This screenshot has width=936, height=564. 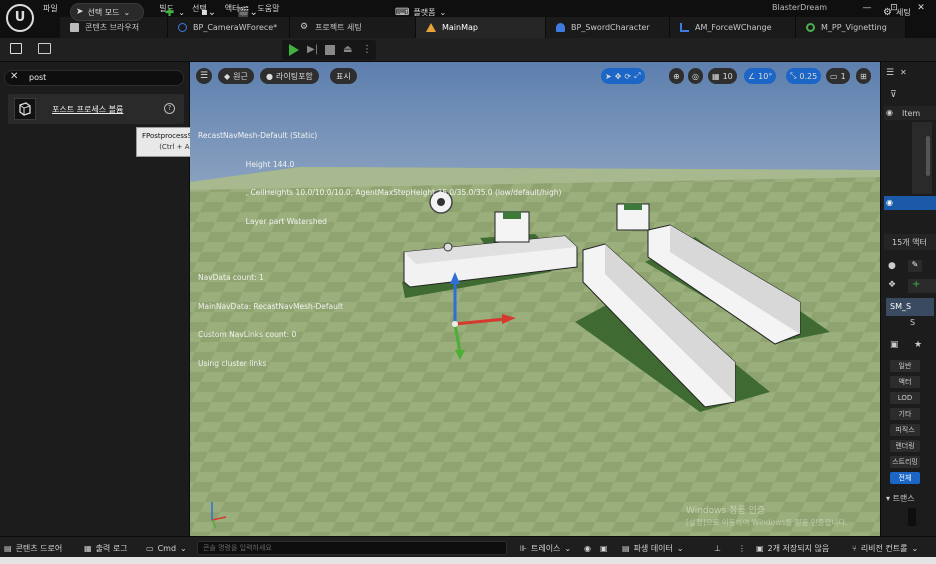 What do you see at coordinates (545, 548) in the screenshot?
I see `trace-button: ⊪ 트레이스 ⌄` at bounding box center [545, 548].